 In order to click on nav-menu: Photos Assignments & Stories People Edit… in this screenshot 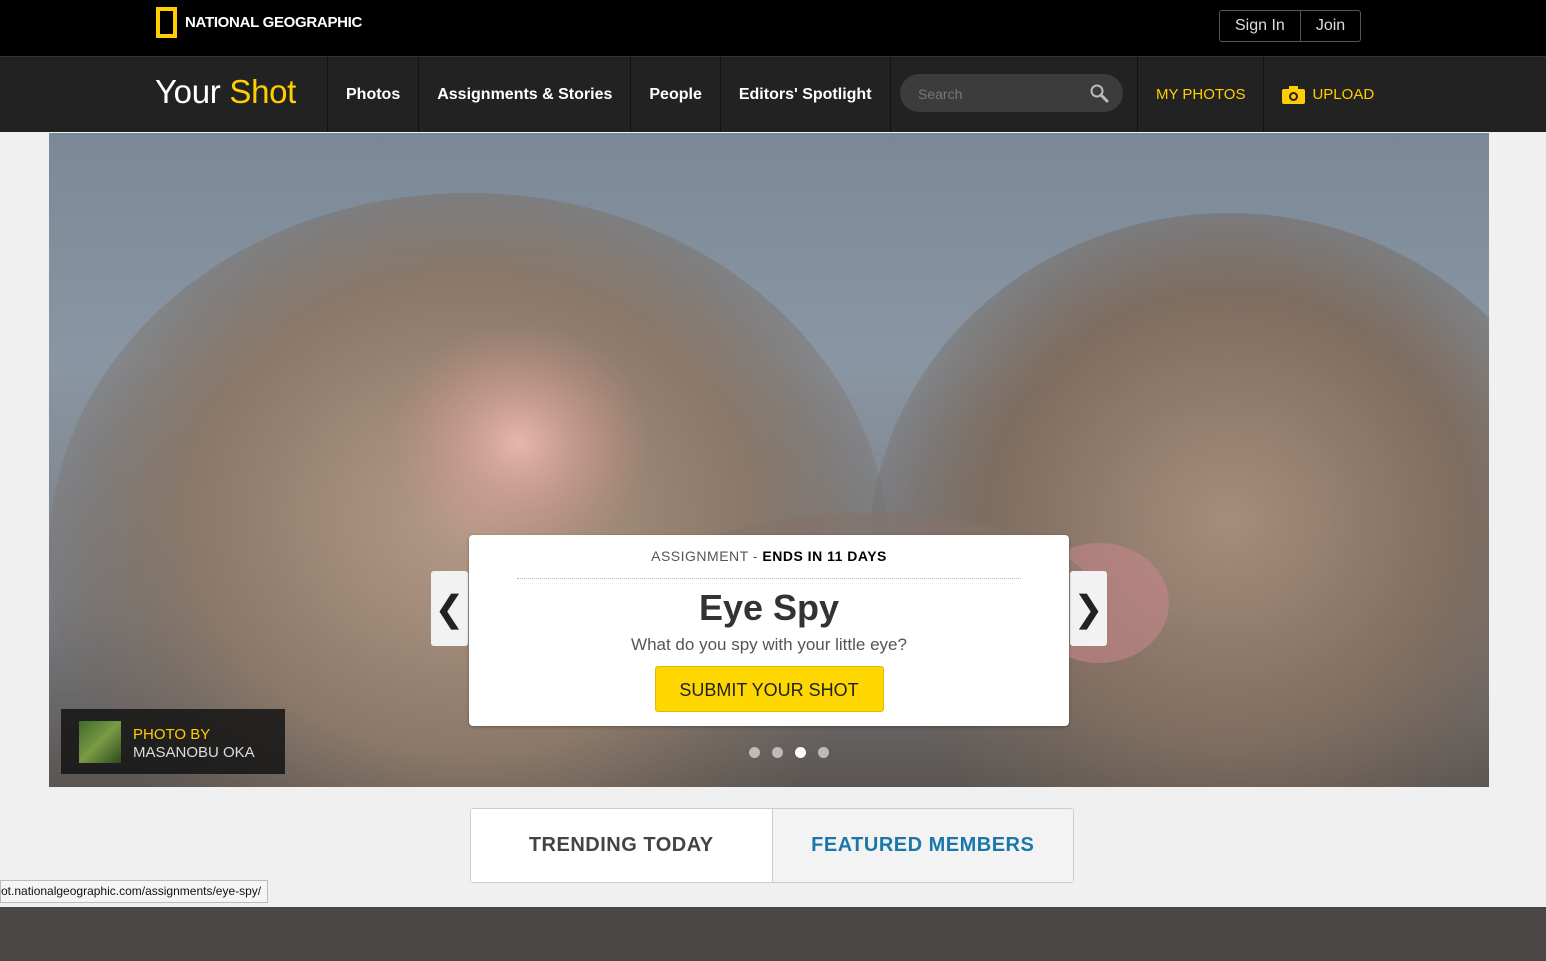, I will do `click(609, 94)`.